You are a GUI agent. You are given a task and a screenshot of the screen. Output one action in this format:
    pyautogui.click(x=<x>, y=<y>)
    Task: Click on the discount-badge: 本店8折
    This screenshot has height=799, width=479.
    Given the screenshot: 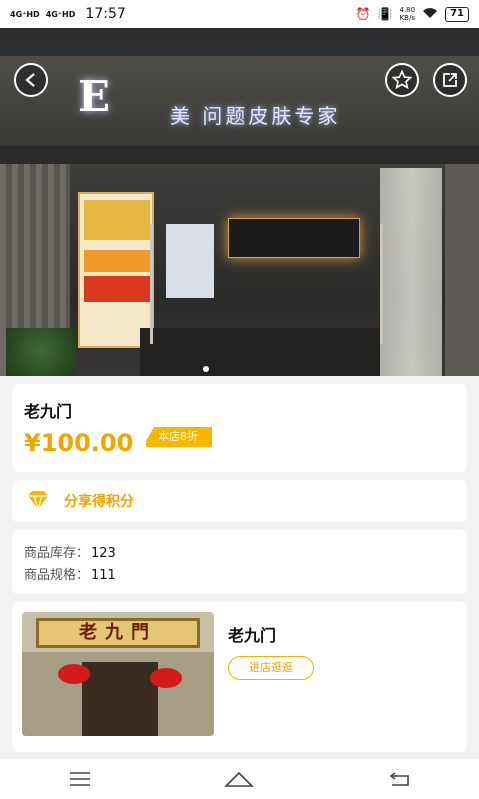 What is the action you would take?
    pyautogui.click(x=179, y=437)
    